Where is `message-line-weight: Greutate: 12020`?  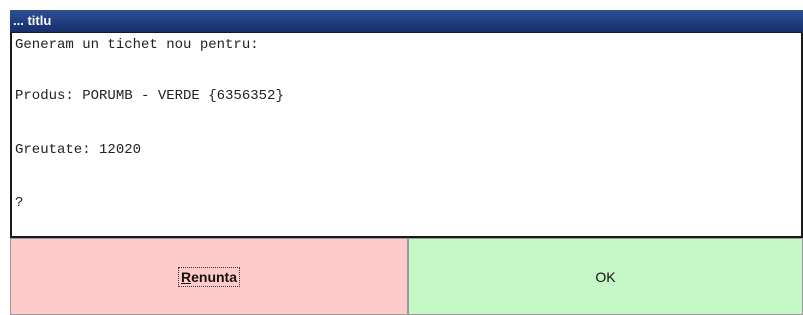 message-line-weight: Greutate: 12020 is located at coordinates (78, 150).